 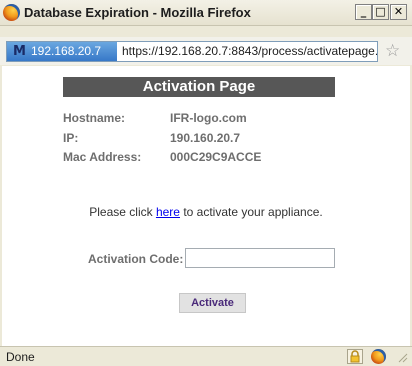 I want to click on activation-code-input, so click(x=260, y=258).